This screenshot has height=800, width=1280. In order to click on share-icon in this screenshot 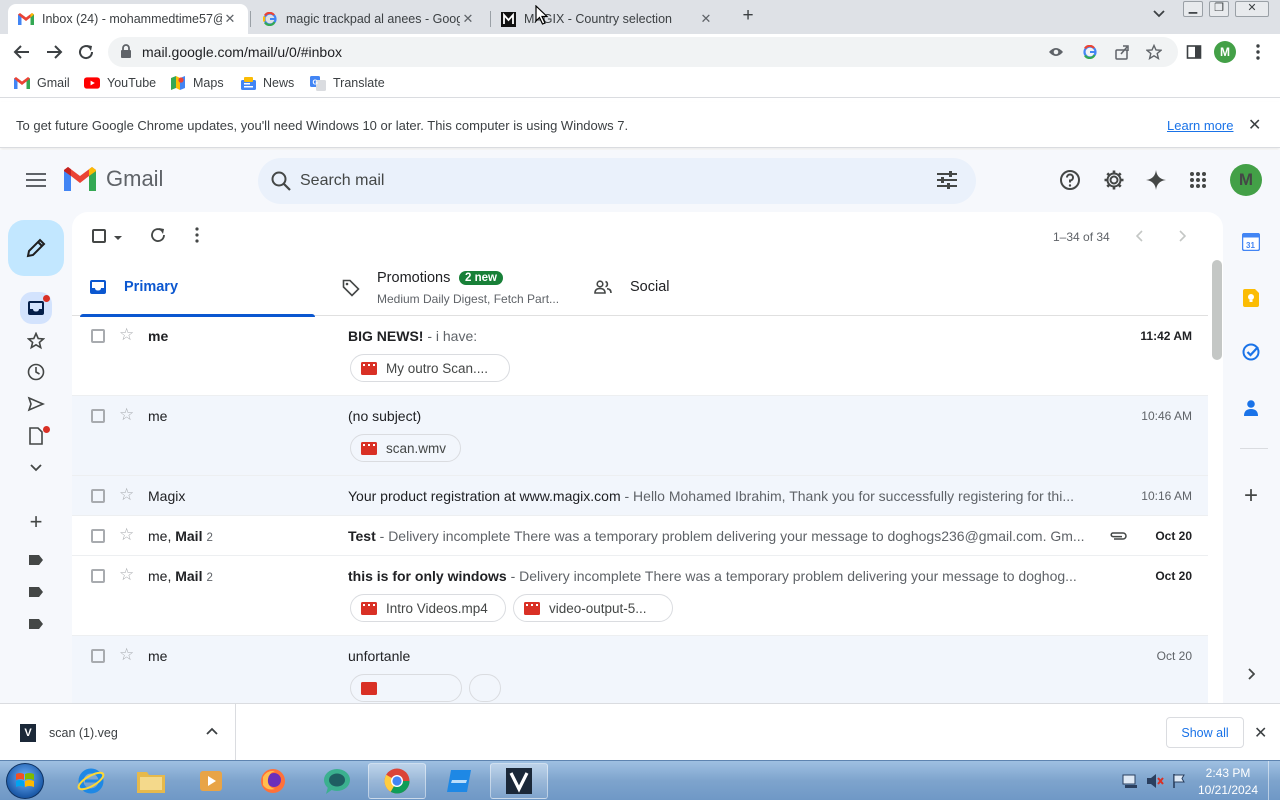, I will do `click(1122, 52)`.